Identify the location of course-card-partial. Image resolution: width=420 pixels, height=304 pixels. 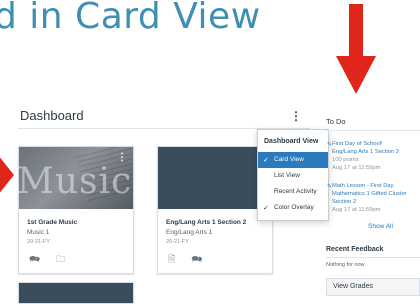
(76, 293).